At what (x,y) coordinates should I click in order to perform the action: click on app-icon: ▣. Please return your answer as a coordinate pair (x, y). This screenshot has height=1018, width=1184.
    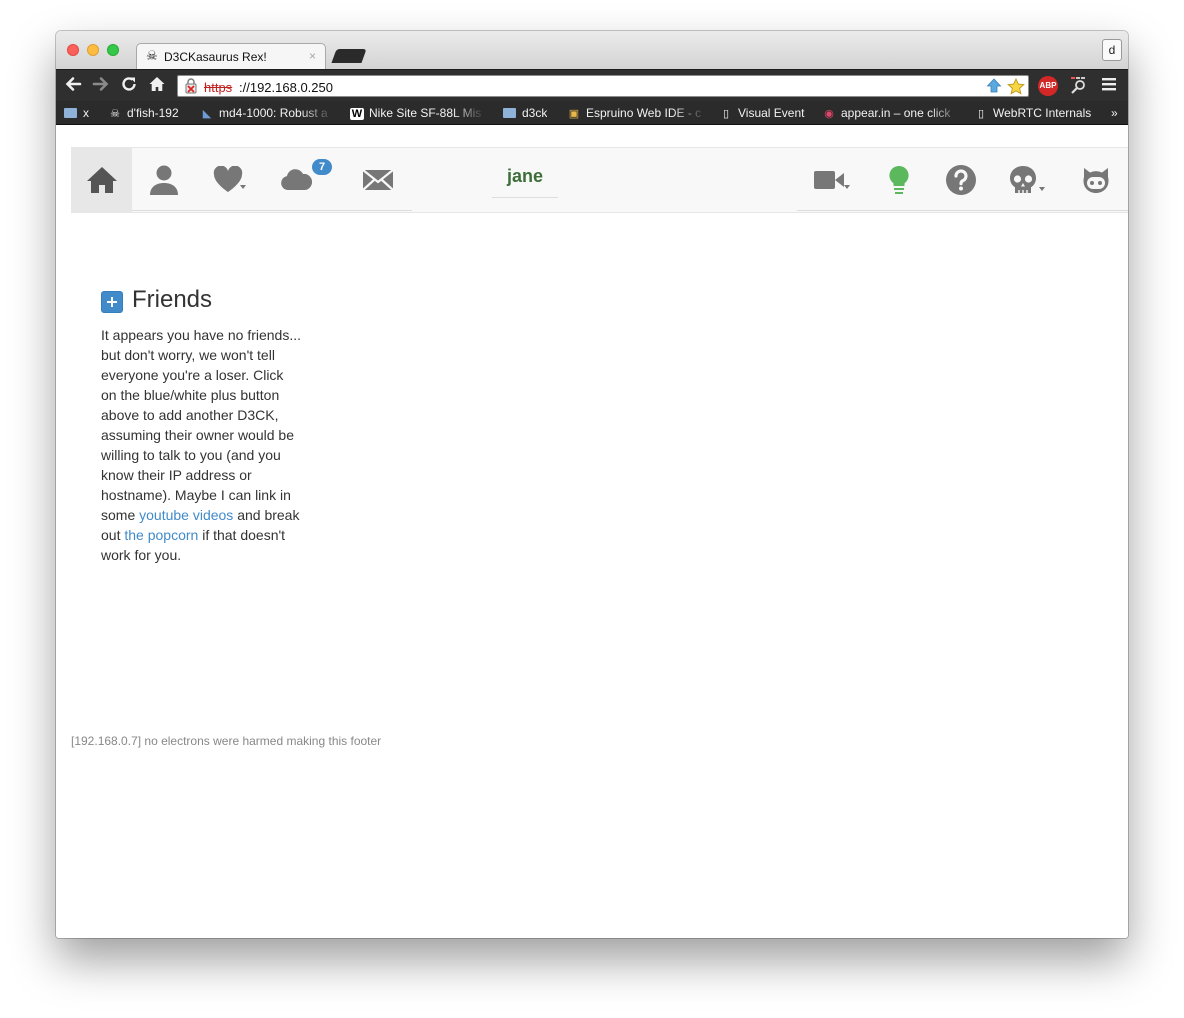
    Looking at the image, I should click on (574, 114).